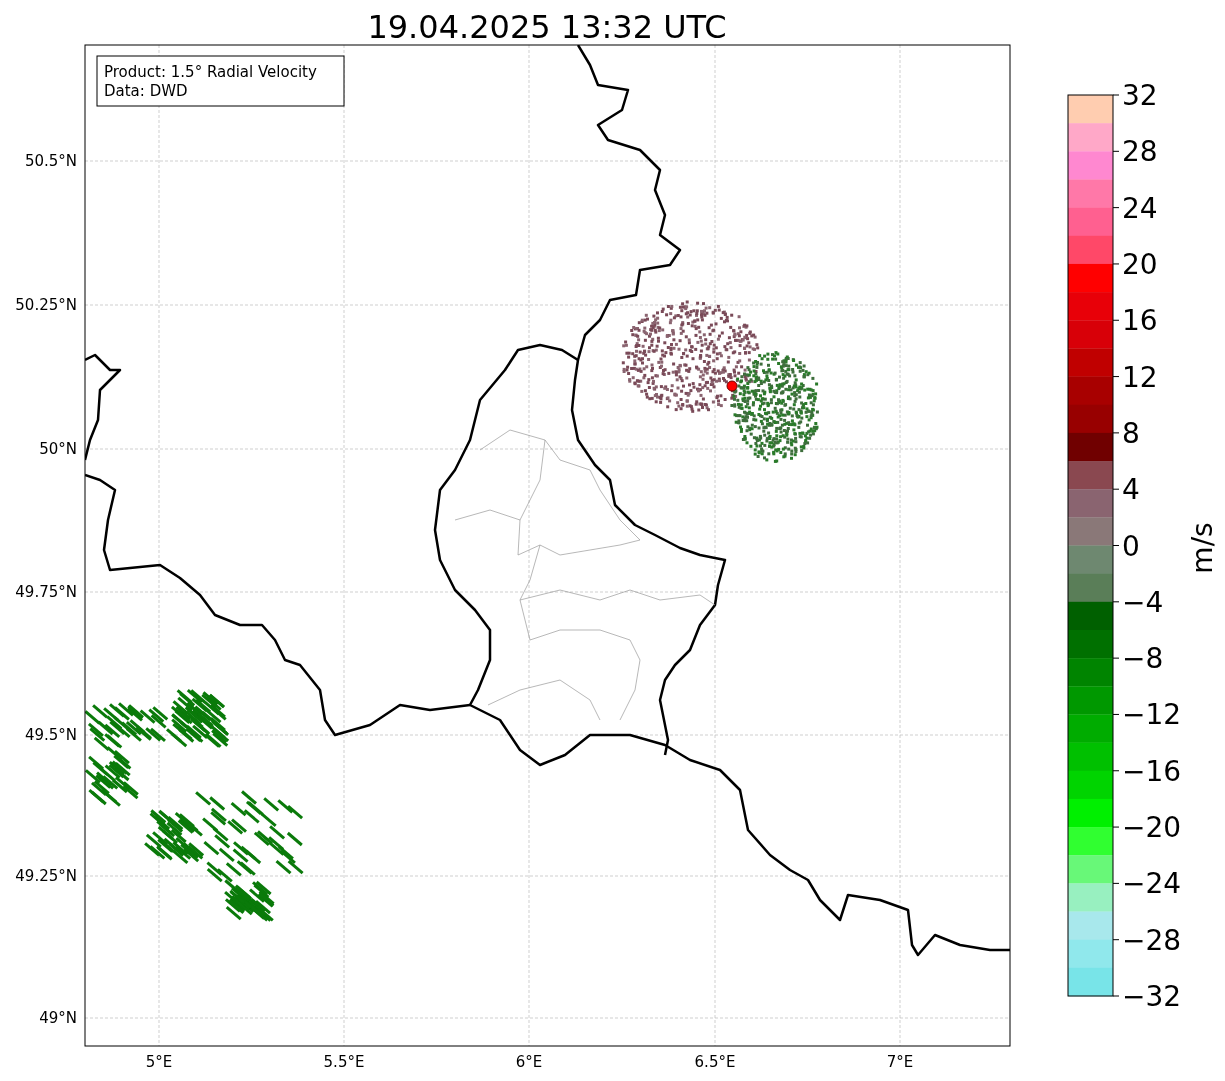 The image size is (1225, 1081). What do you see at coordinates (1152, 940) in the screenshot?
I see `colorbar-tick-label: −28` at bounding box center [1152, 940].